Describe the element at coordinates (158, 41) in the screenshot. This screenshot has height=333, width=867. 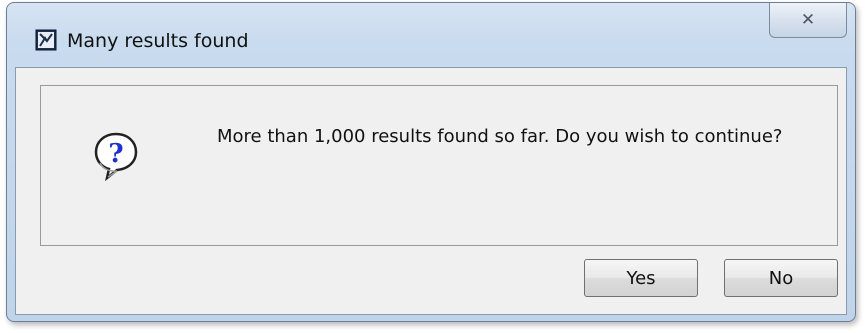
I see `dialog-title: Many results found` at that location.